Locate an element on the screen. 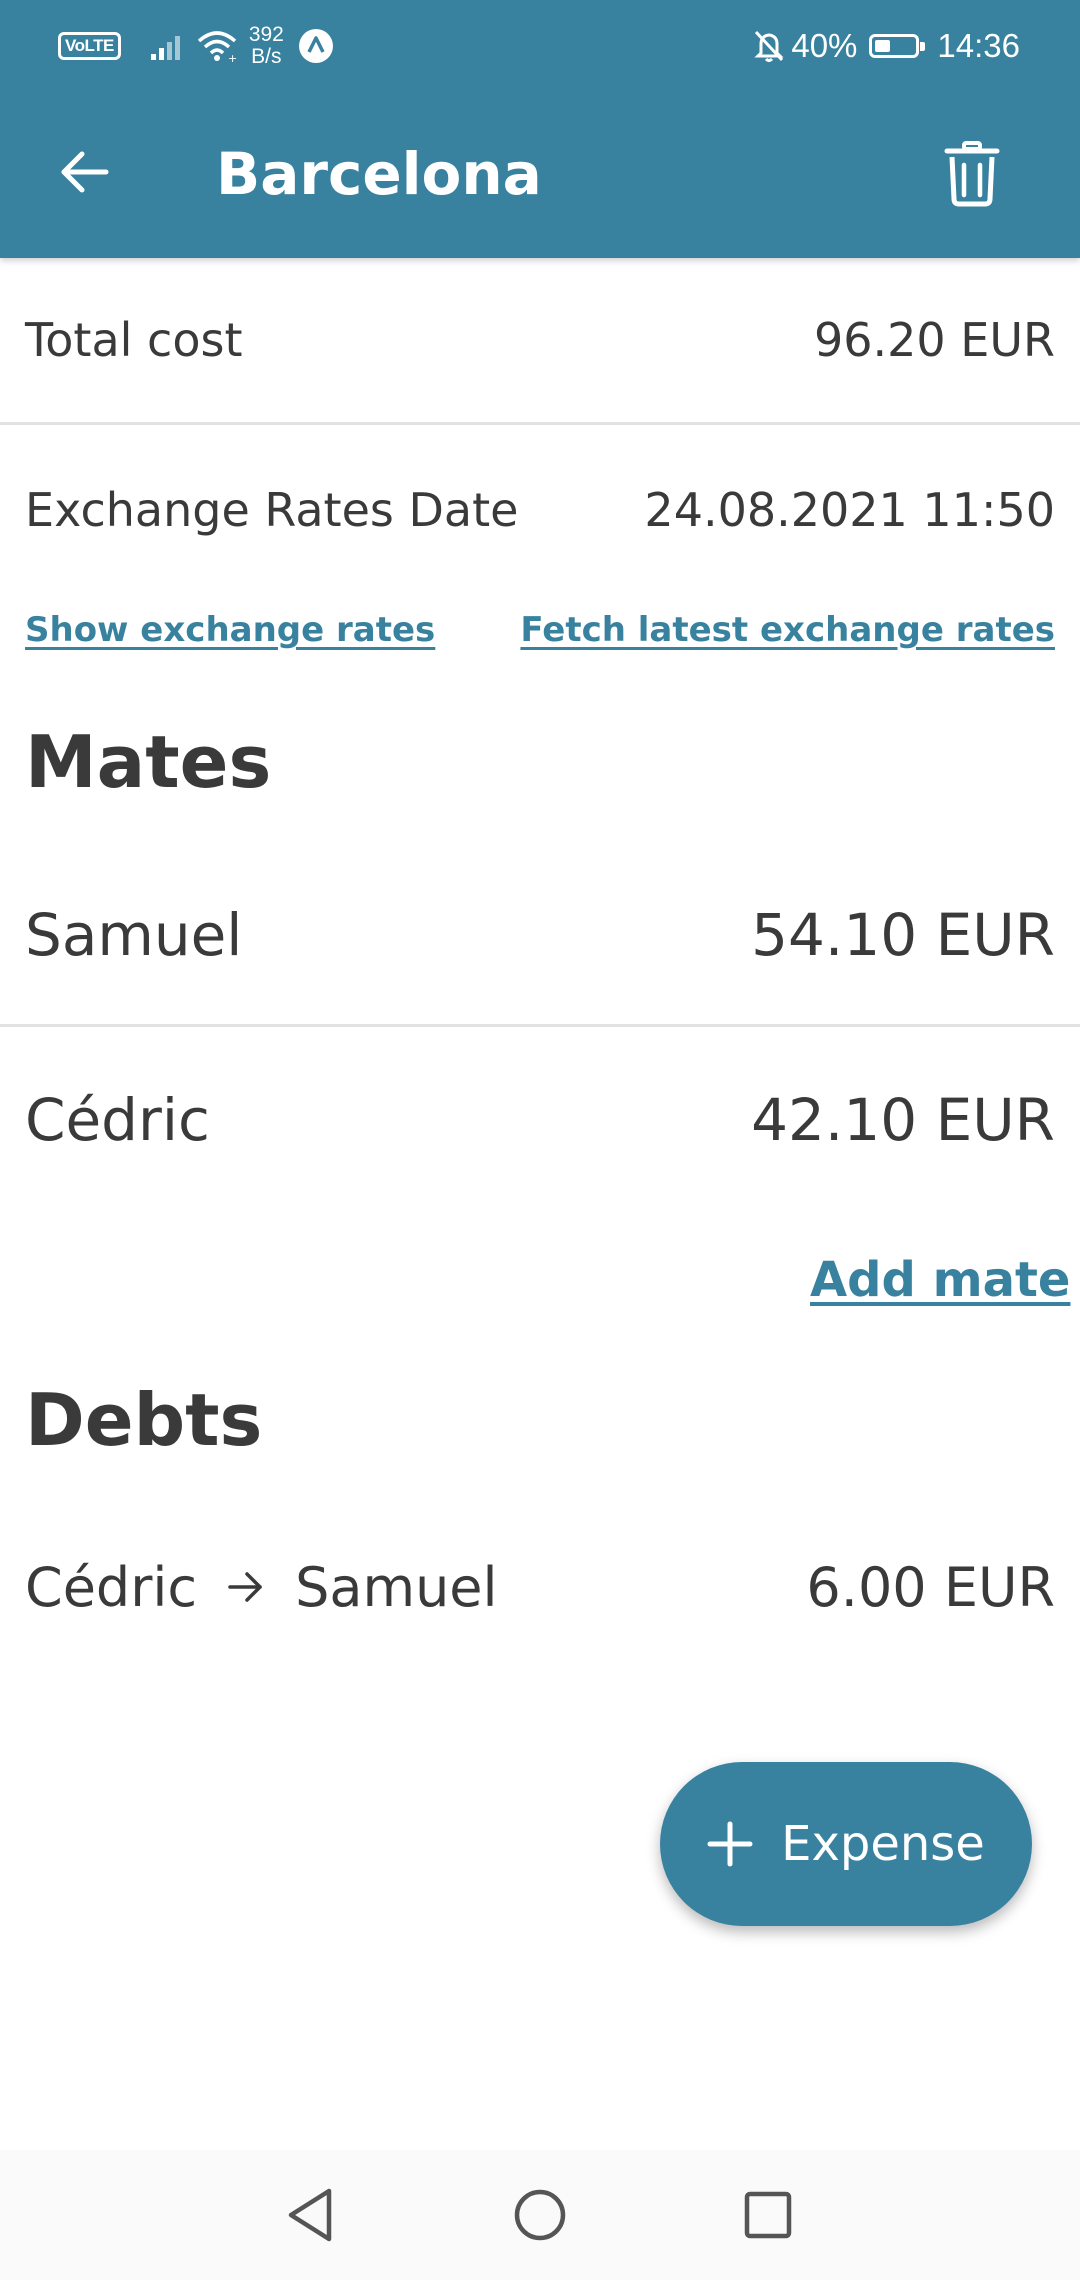 Image resolution: width=1080 pixels, height=2280 pixels. cellular-signal-icon is located at coordinates (168, 46).